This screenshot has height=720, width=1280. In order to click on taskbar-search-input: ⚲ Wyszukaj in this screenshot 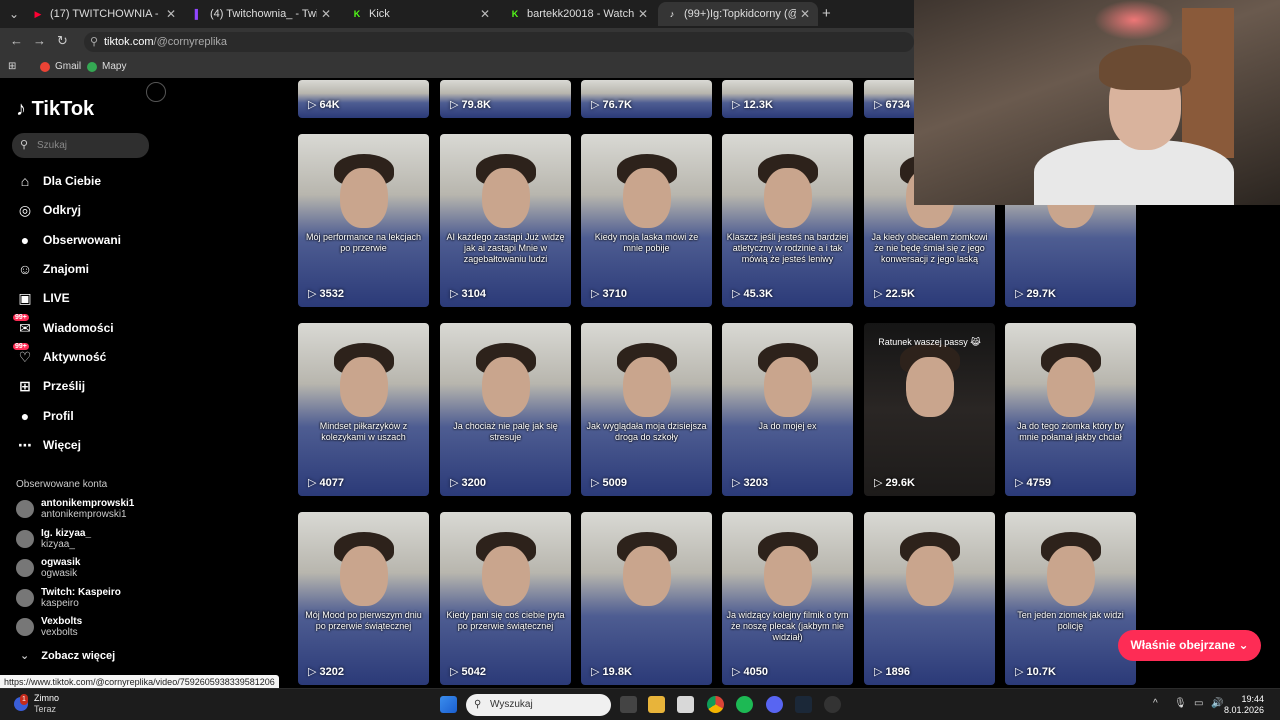, I will do `click(538, 705)`.